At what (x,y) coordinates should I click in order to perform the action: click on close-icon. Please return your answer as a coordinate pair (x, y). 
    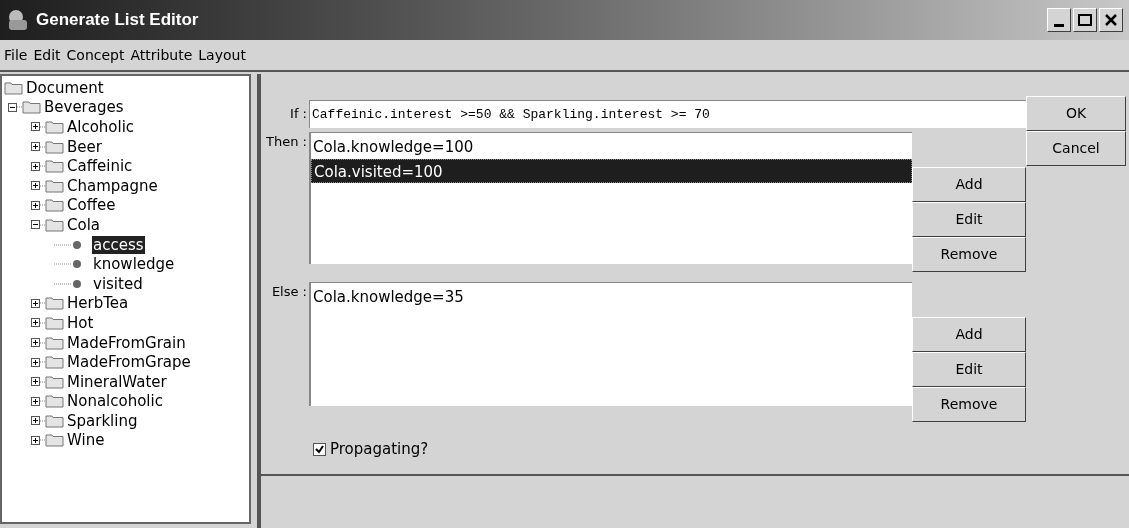
    Looking at the image, I should click on (1111, 20).